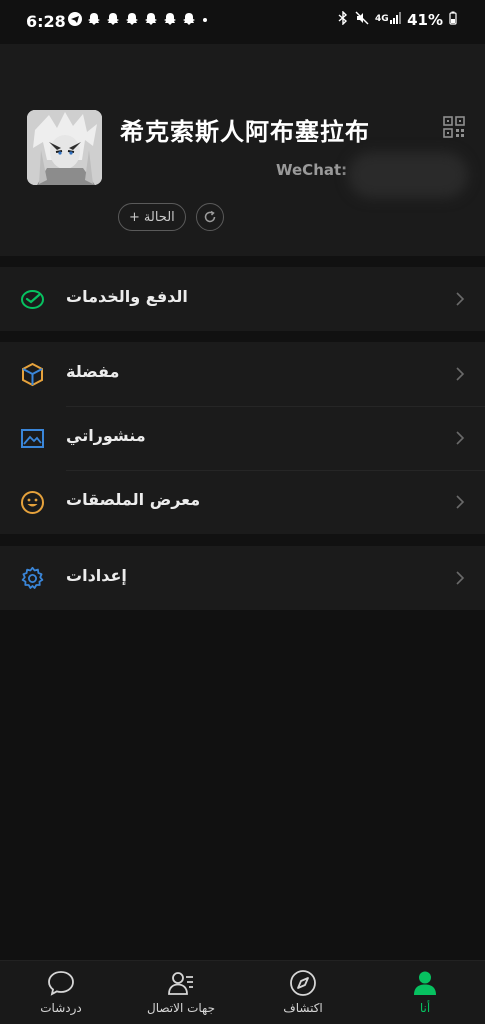 The image size is (485, 1024). I want to click on qr-code-icon, so click(454, 127).